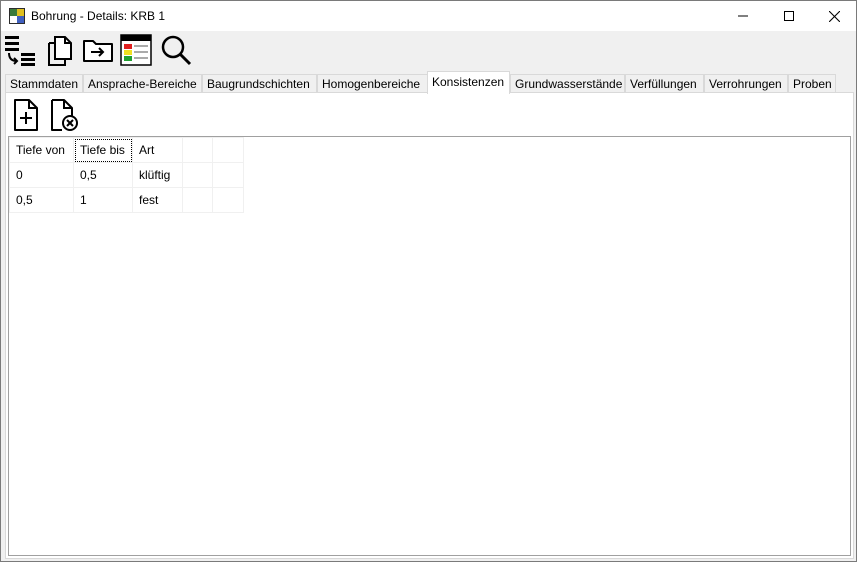 This screenshot has width=857, height=562. I want to click on main-toolbar, so click(428, 51).